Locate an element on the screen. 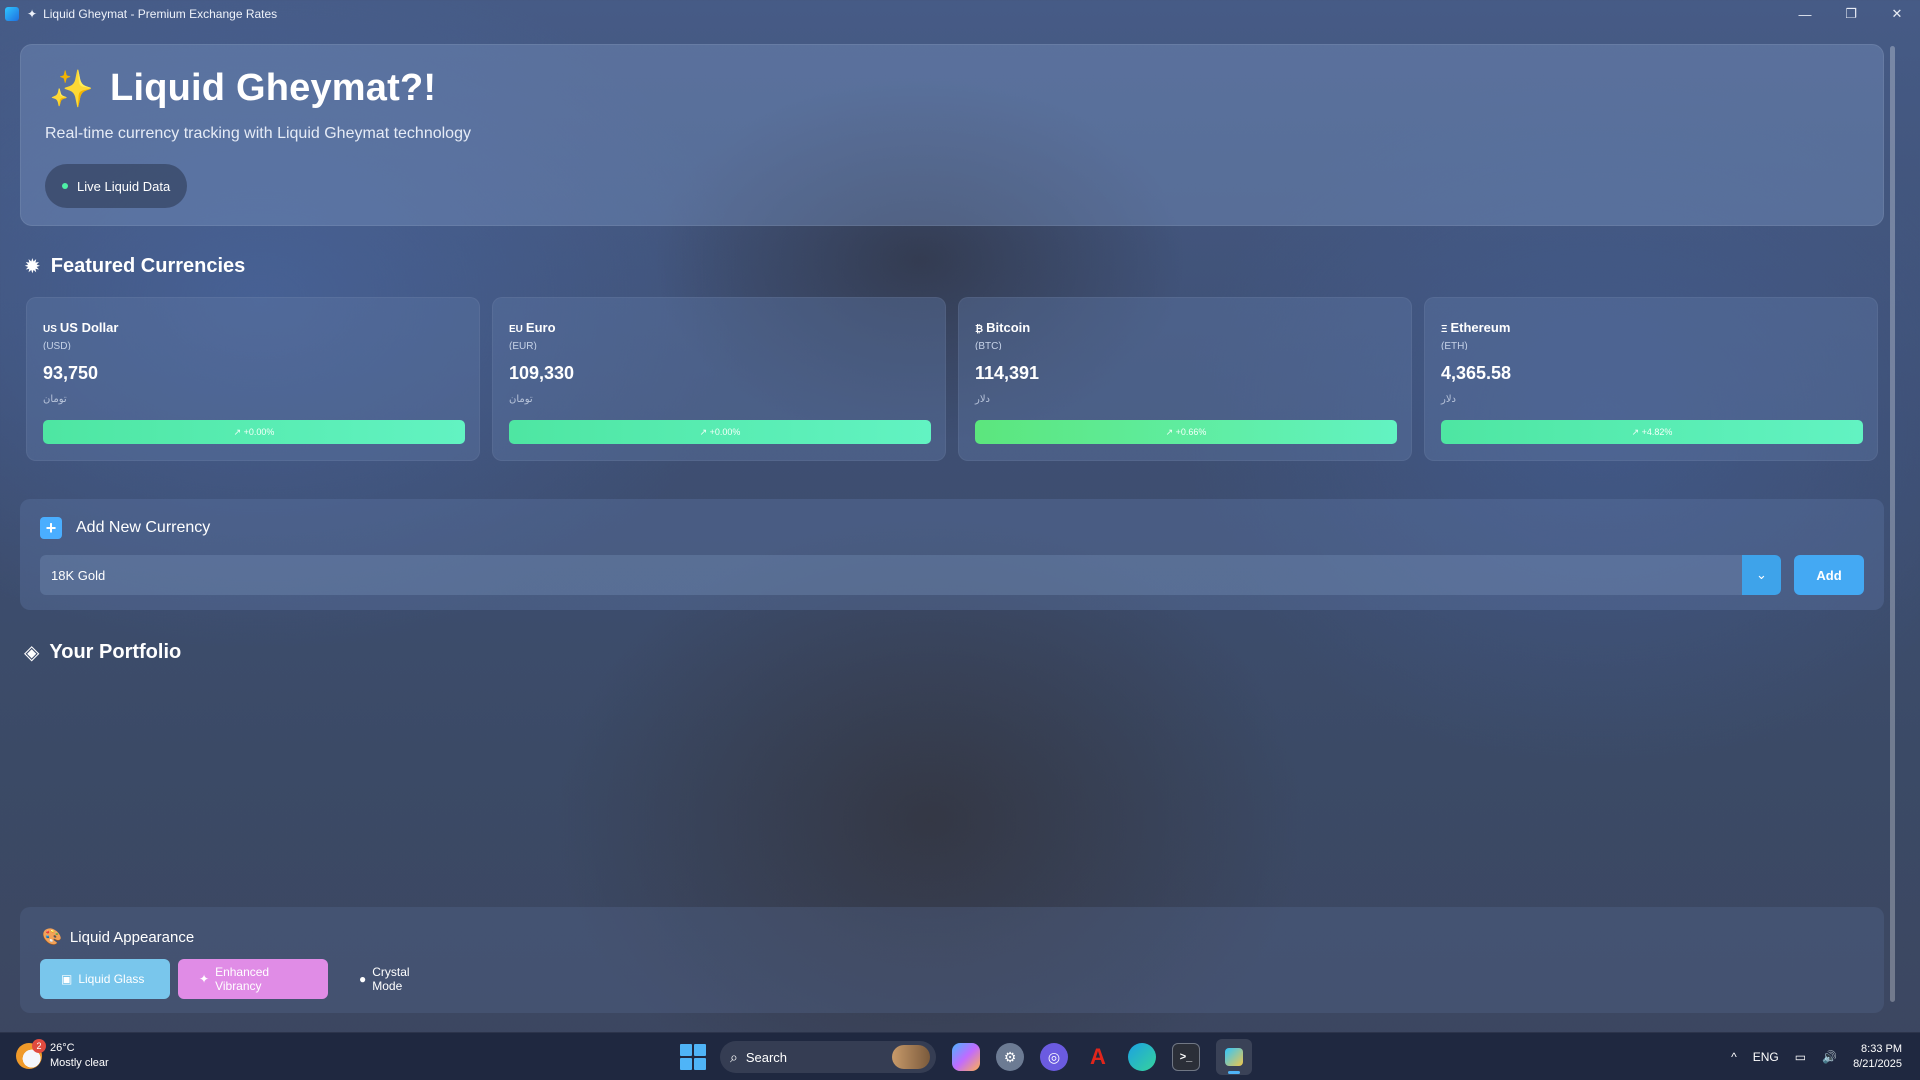 This screenshot has height=1080, width=1920. currency-code: (EUR) is located at coordinates (523, 345).